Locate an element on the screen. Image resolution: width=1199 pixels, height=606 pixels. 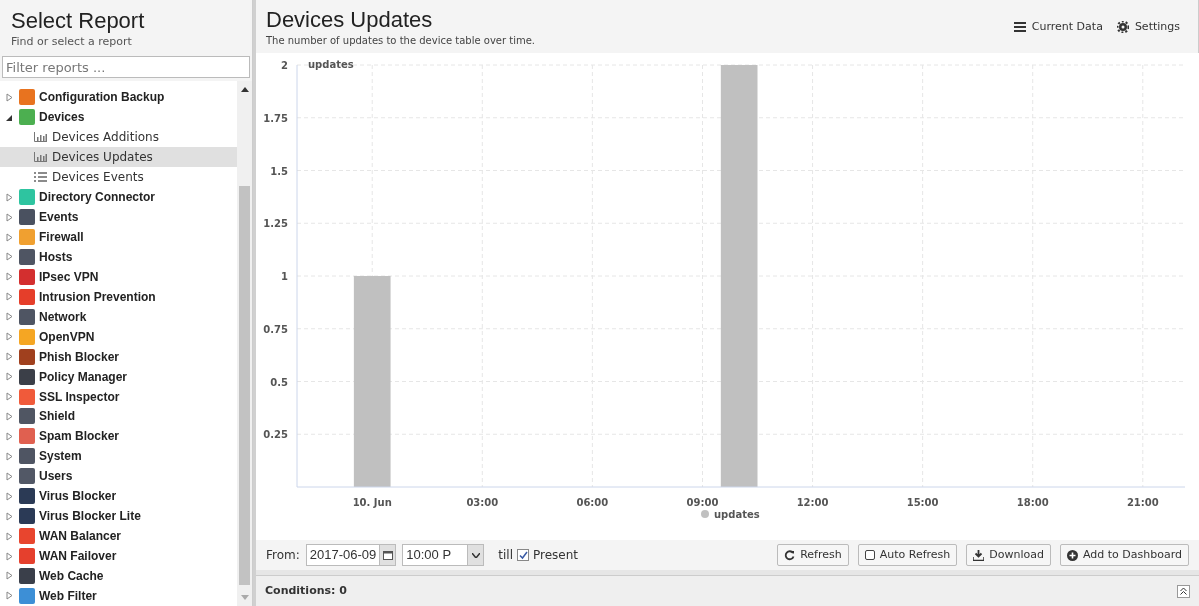
tree-item: System is located at coordinates (60, 456).